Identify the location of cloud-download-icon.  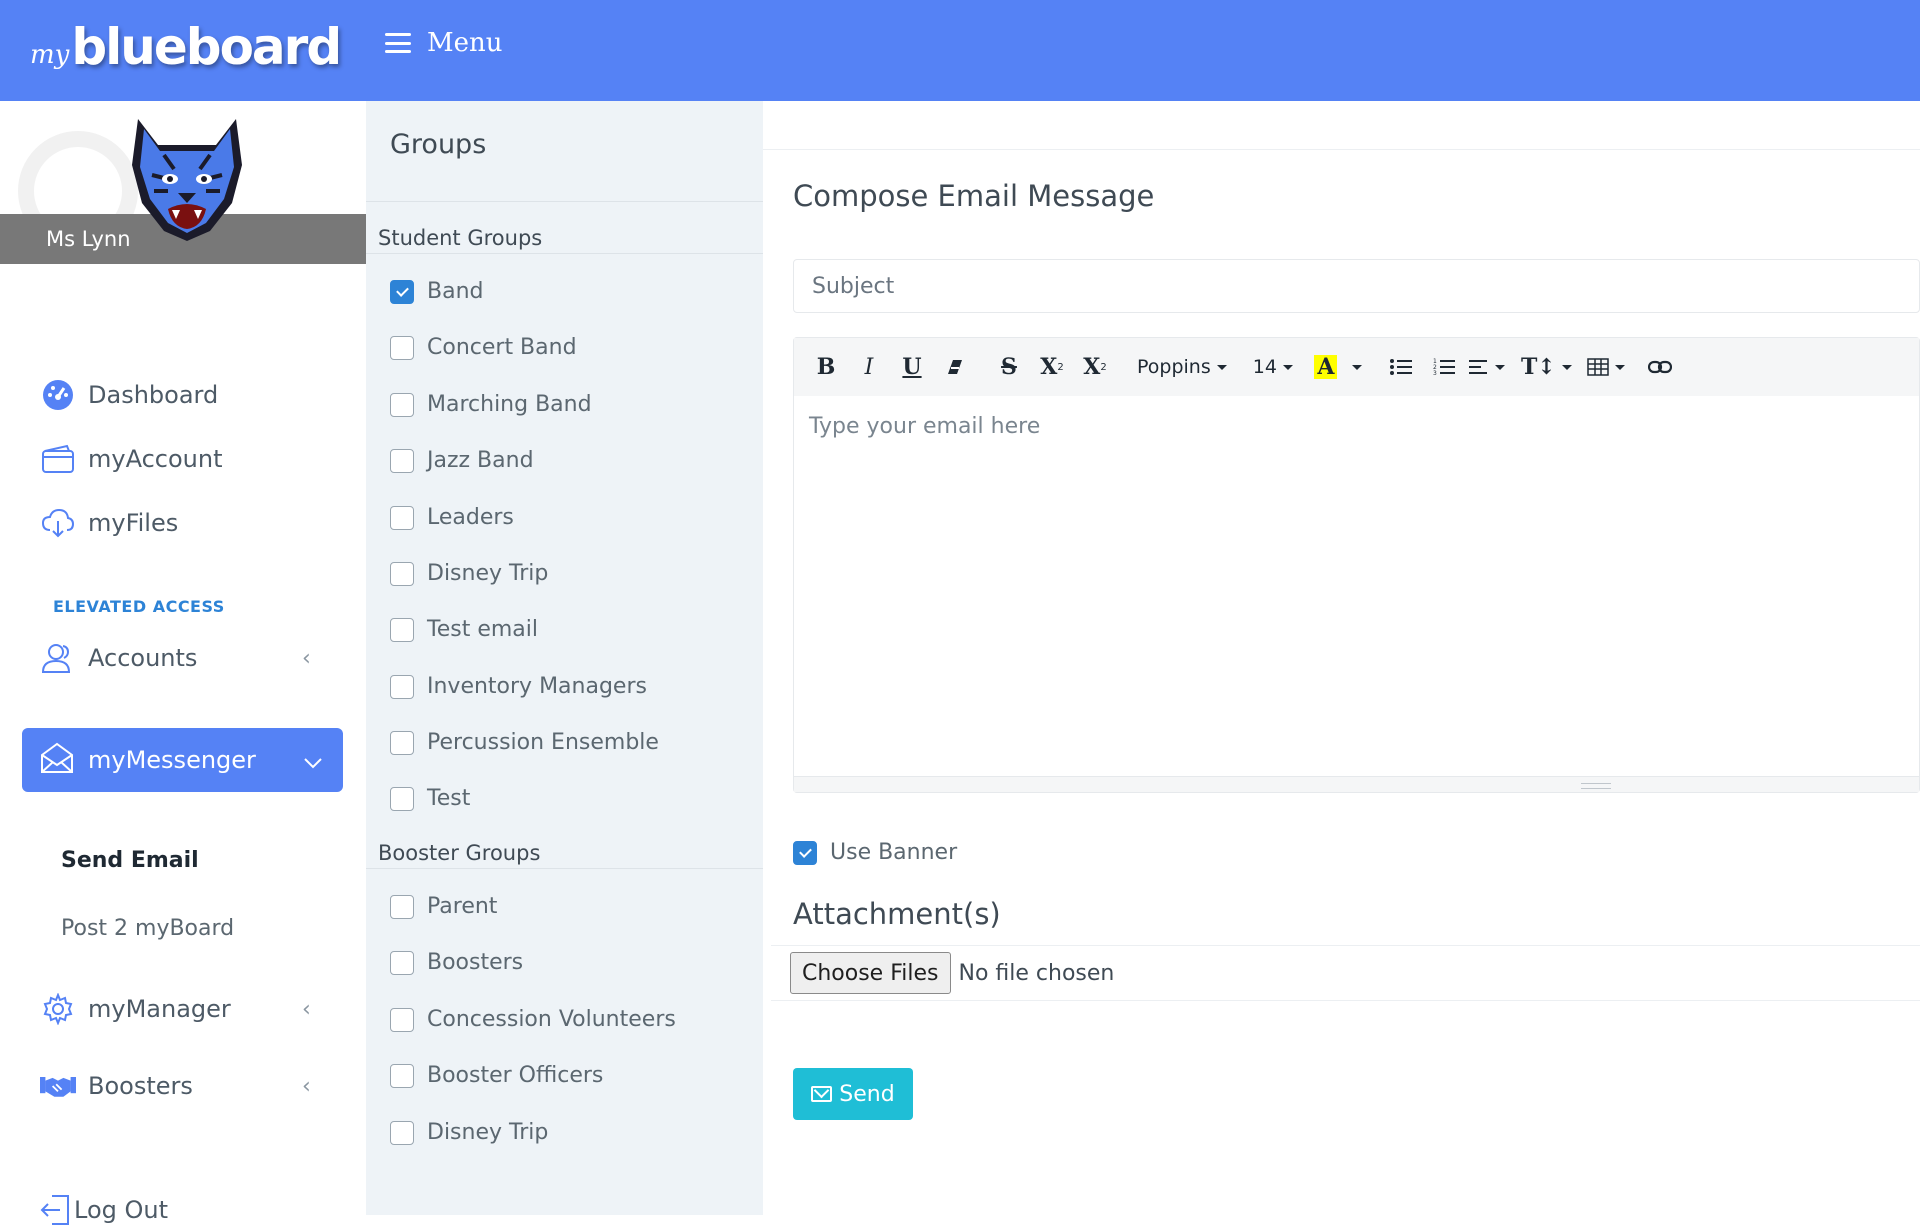
(58, 523).